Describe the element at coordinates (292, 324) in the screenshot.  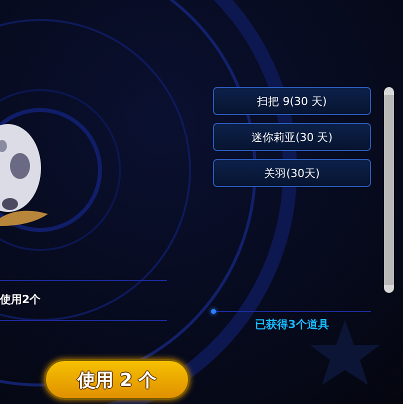
I see `summary-text: 已获得3个道具` at that location.